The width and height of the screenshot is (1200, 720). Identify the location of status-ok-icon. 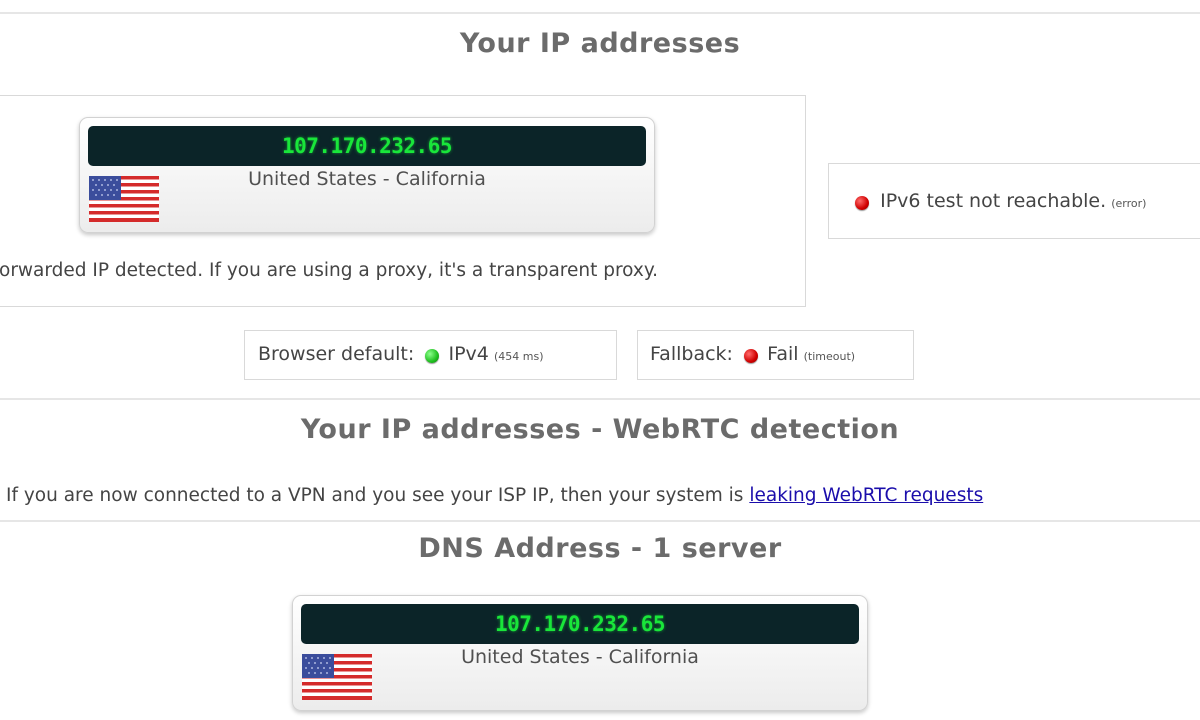
(432, 355).